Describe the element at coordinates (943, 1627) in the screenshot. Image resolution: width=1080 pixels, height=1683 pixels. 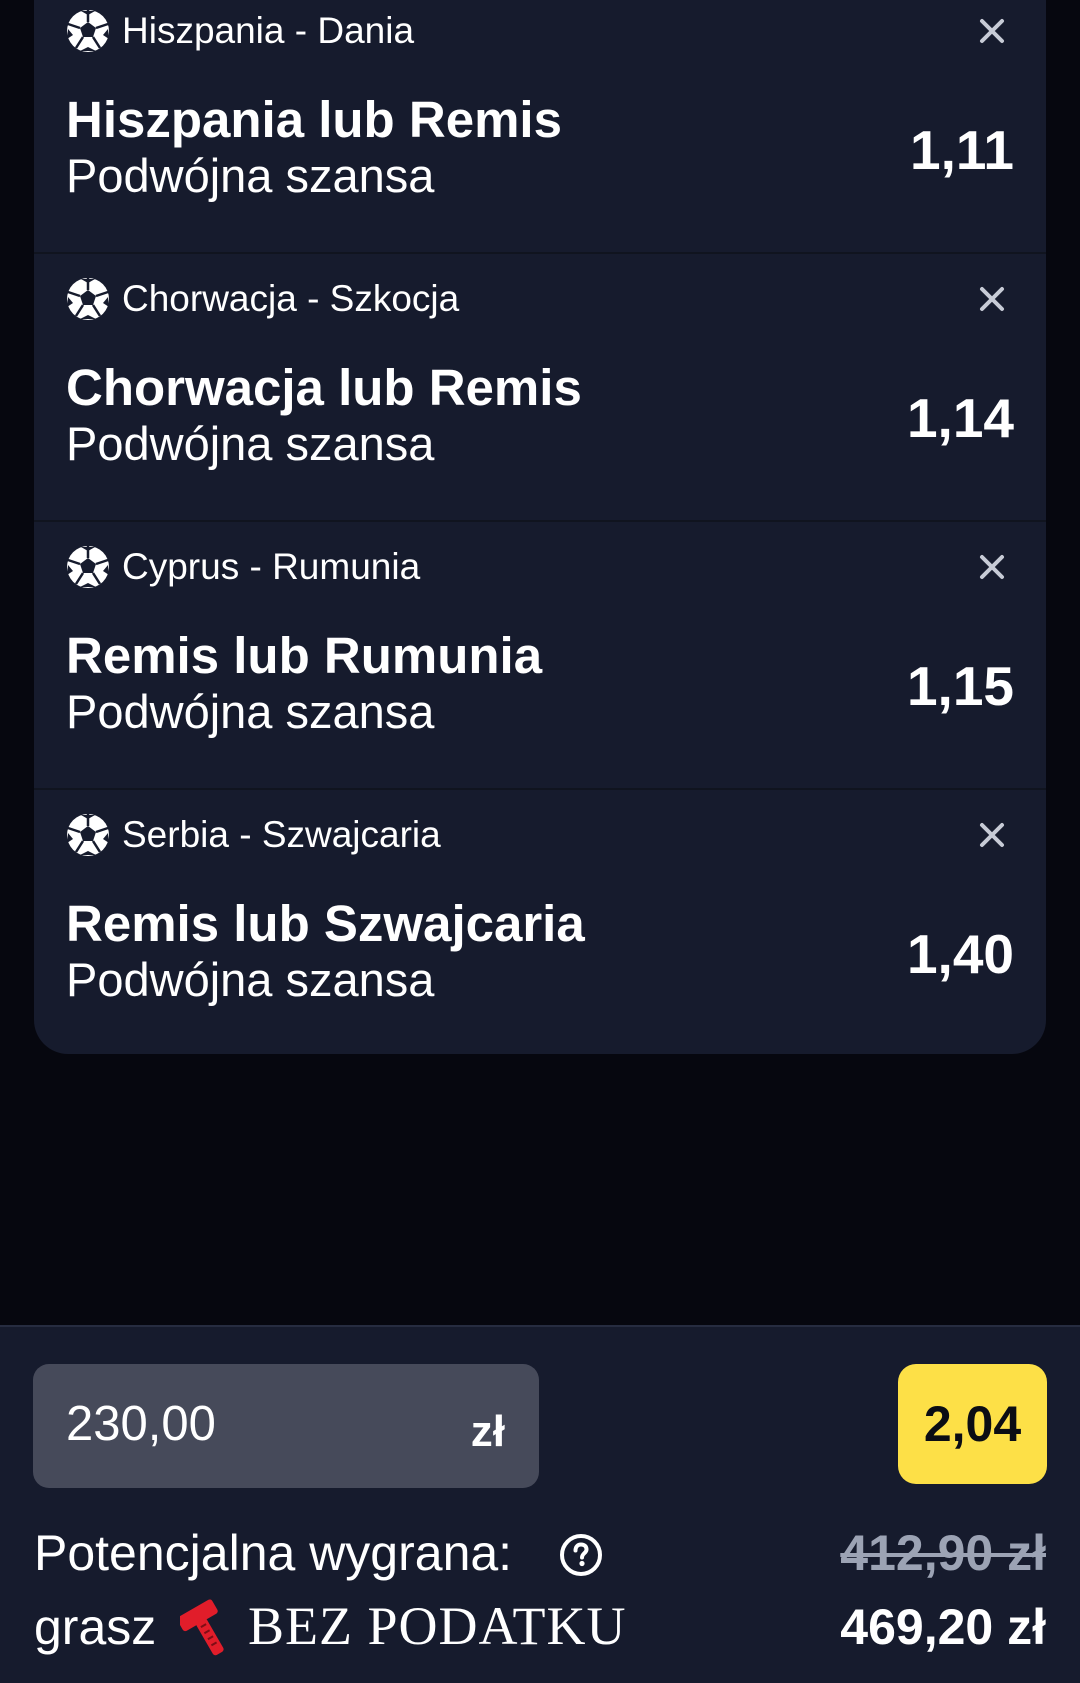
I see `final-potential-win: 469,20 zł` at that location.